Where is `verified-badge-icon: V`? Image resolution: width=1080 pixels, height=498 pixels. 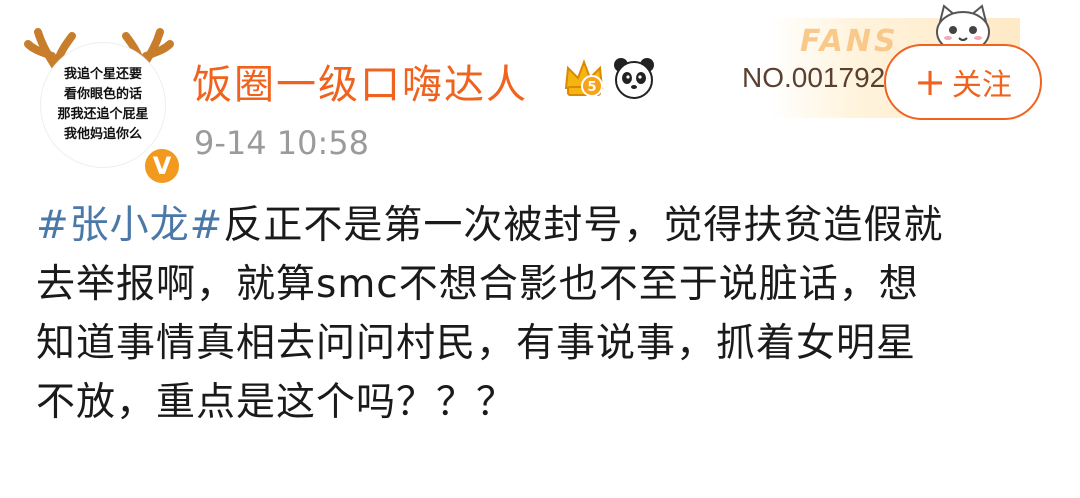 verified-badge-icon: V is located at coordinates (162, 166).